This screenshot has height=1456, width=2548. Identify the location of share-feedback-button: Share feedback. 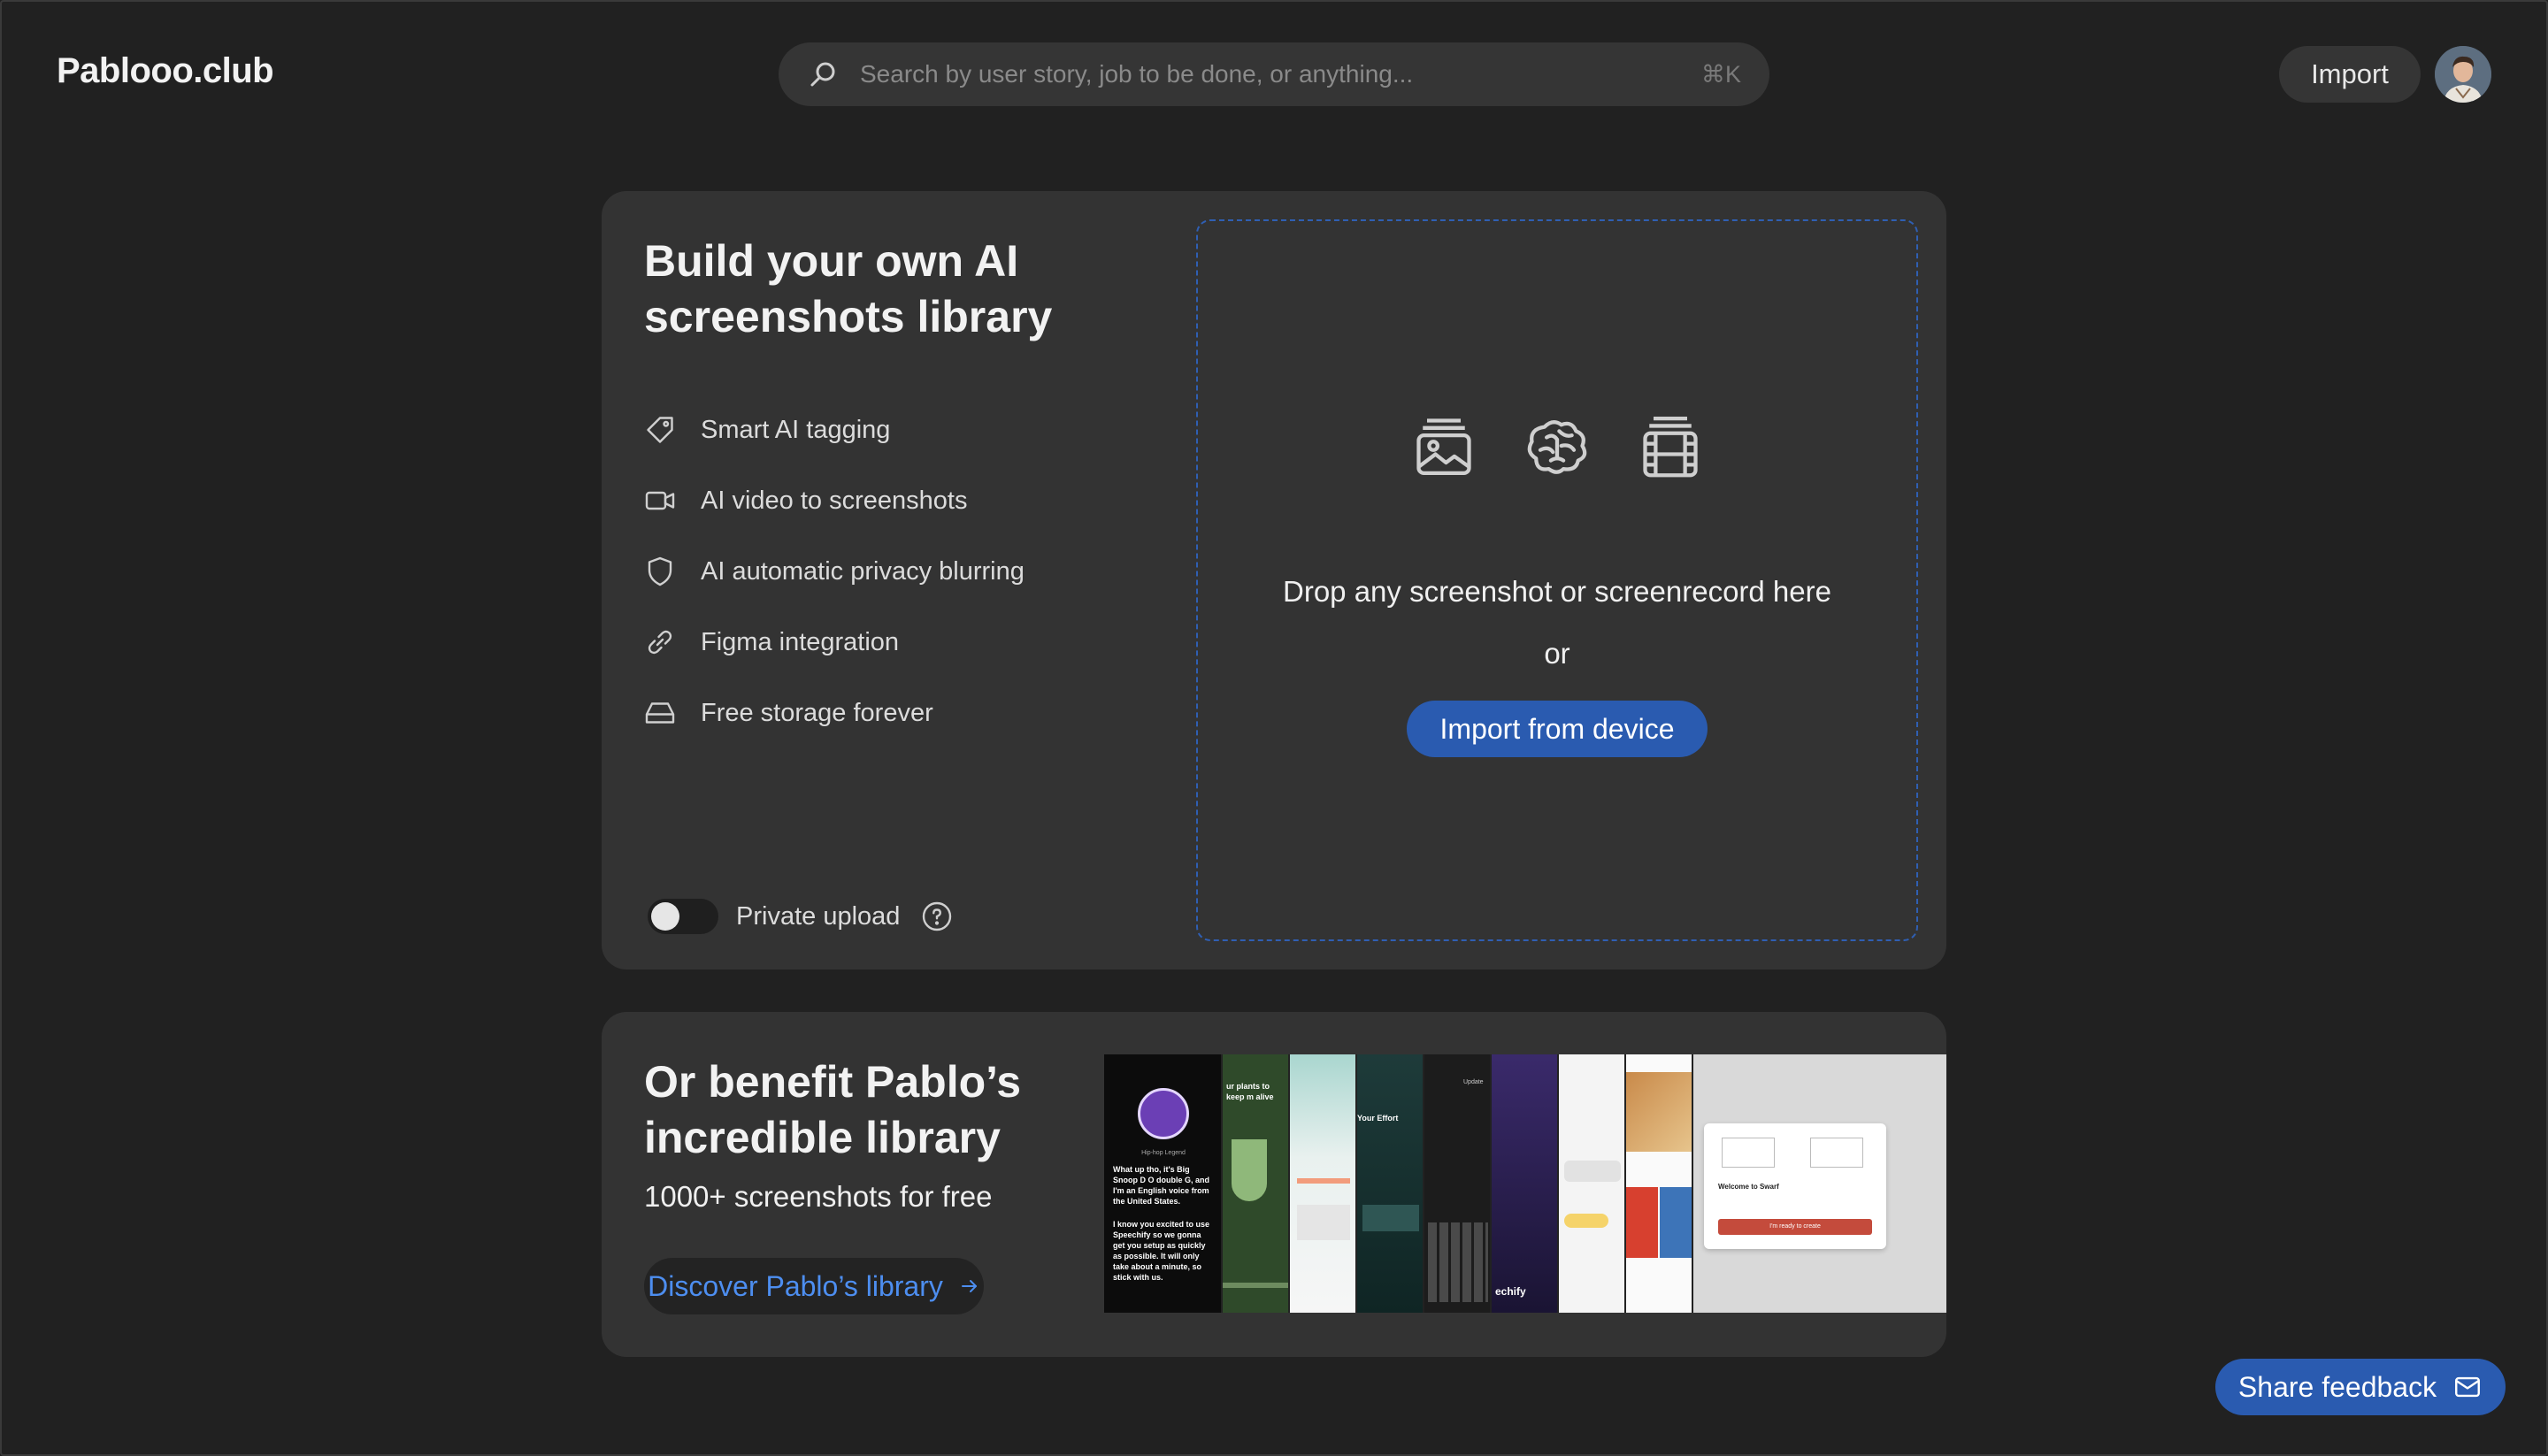
(2360, 1387).